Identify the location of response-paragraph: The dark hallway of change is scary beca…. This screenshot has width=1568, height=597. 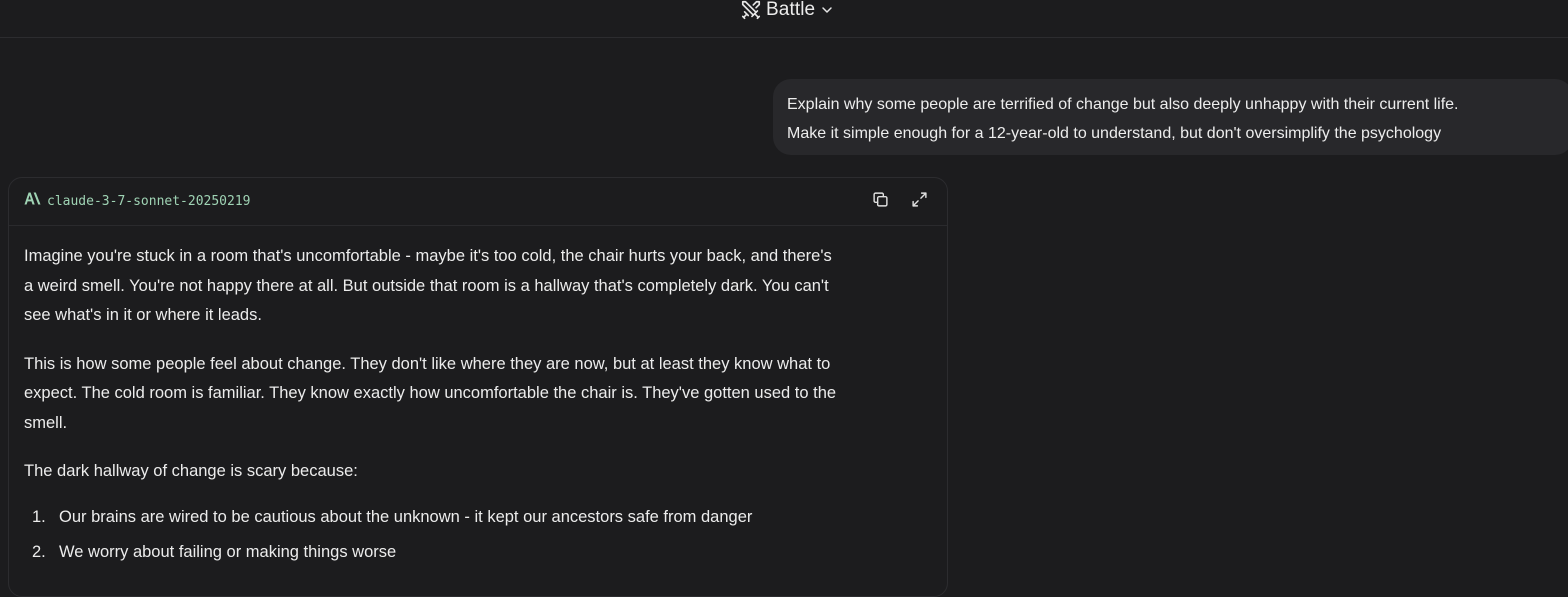
(481, 472).